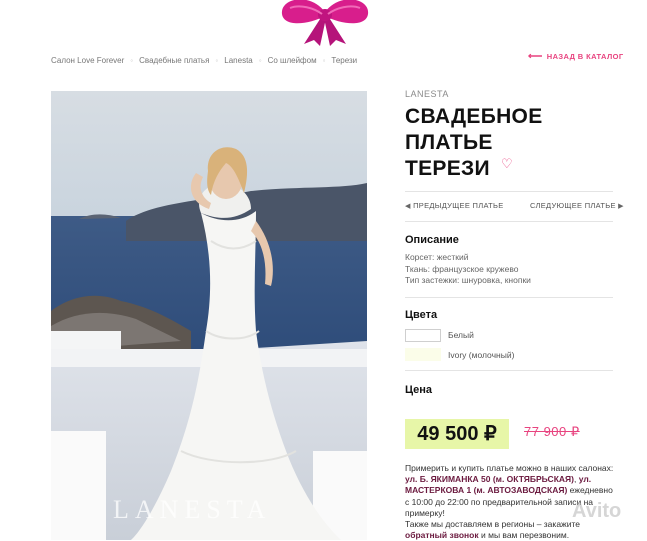 This screenshot has width=647, height=541. What do you see at coordinates (474, 116) in the screenshot?
I see `title-line: СВАДЕБНОЕ` at bounding box center [474, 116].